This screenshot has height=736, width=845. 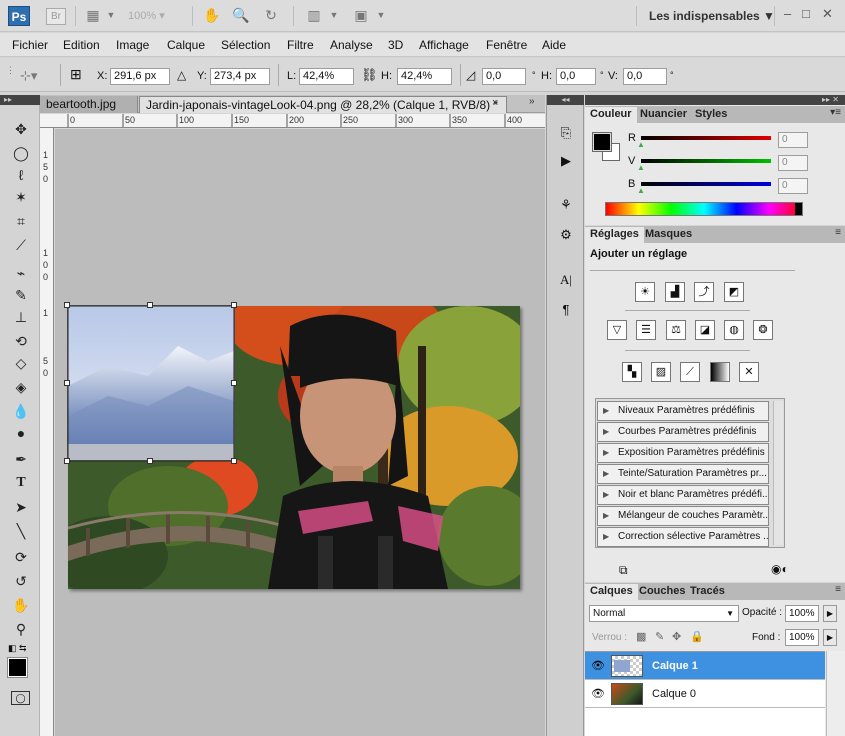 What do you see at coordinates (793, 186) in the screenshot?
I see `channel-b-field: 0` at bounding box center [793, 186].